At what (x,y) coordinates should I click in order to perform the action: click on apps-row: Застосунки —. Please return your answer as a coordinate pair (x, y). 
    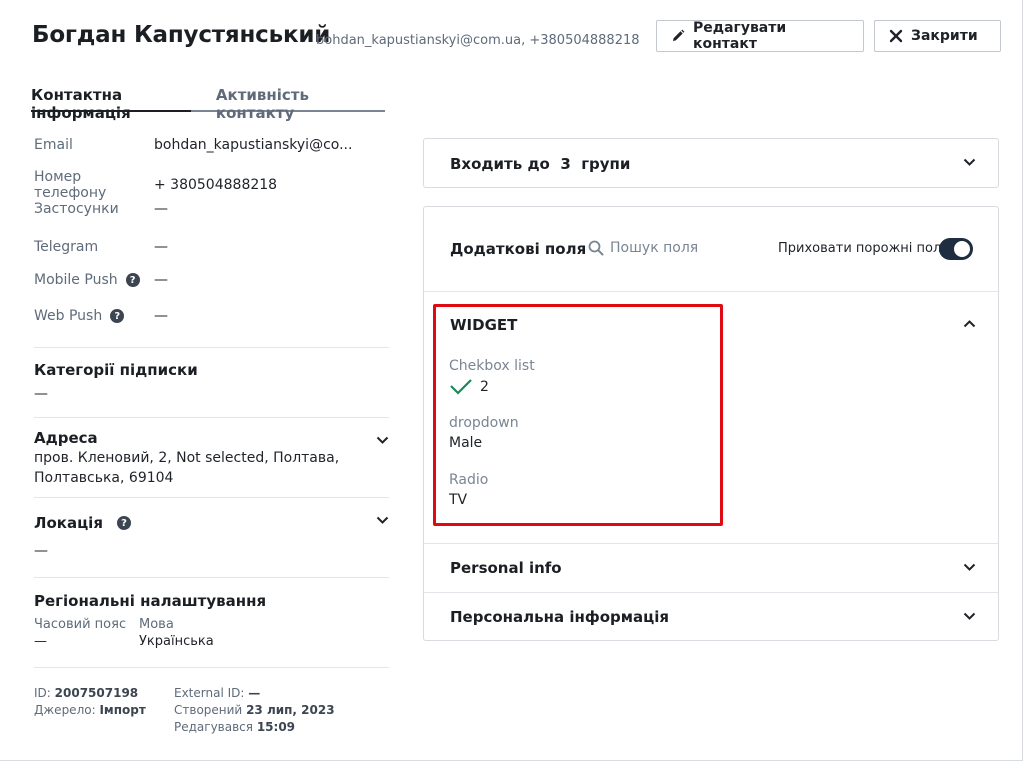
    Looking at the image, I should click on (101, 209).